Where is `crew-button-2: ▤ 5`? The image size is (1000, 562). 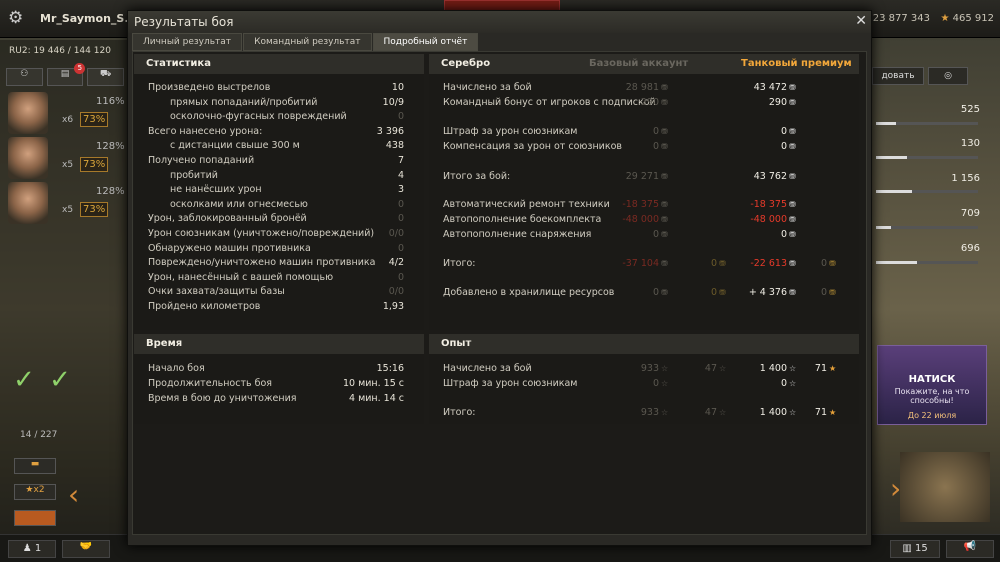
crew-button-2: ▤ 5 is located at coordinates (66, 74).